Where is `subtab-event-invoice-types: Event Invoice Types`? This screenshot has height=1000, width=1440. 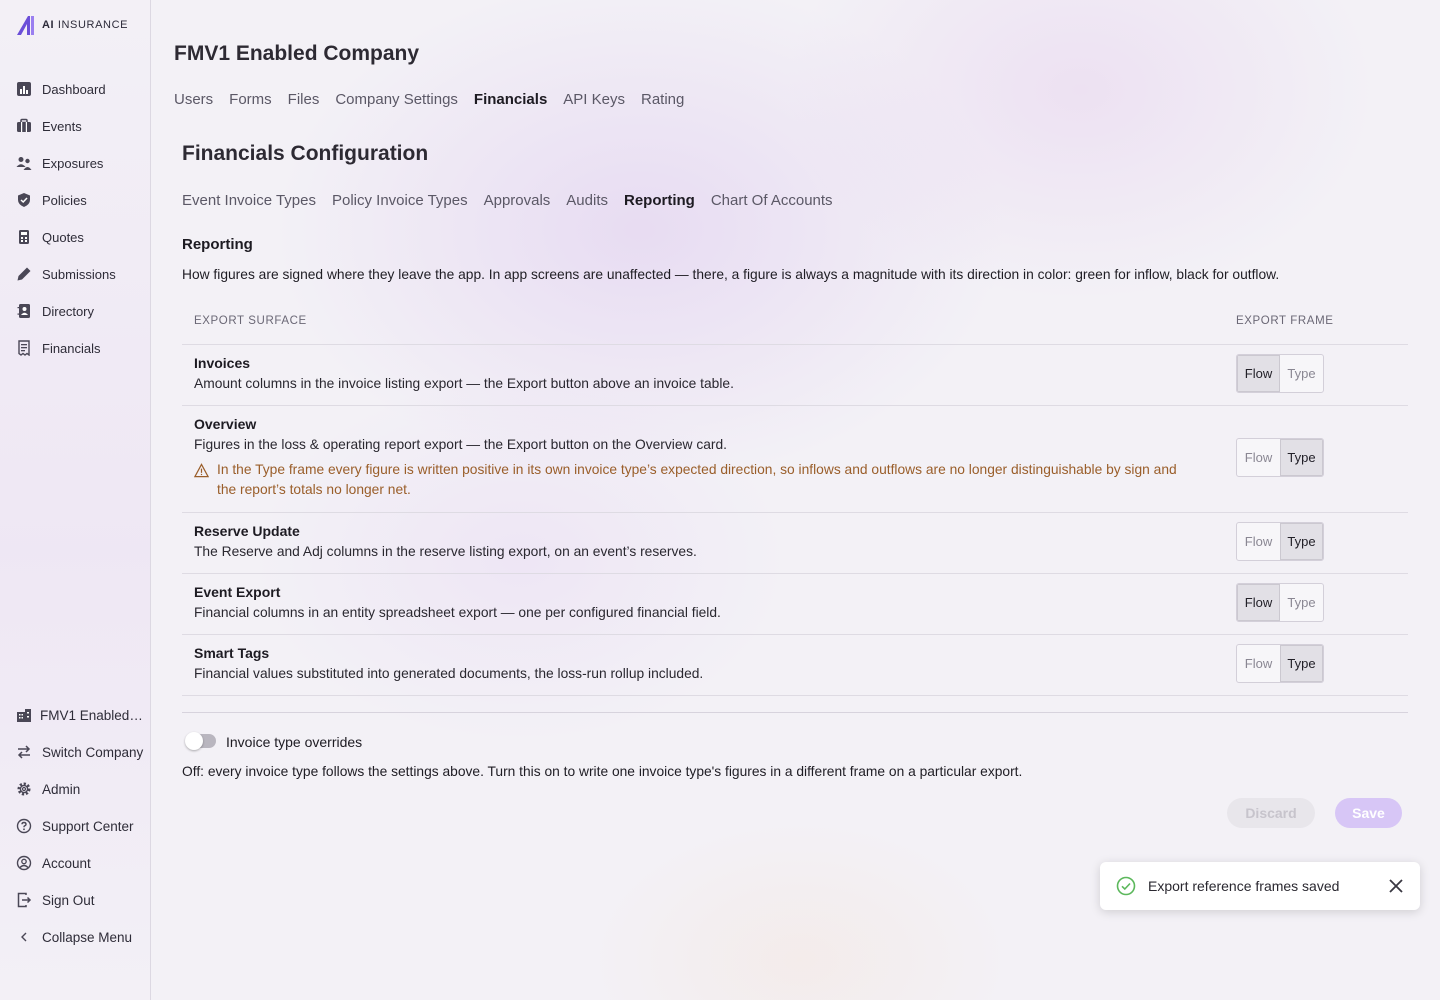
subtab-event-invoice-types: Event Invoice Types is located at coordinates (249, 200).